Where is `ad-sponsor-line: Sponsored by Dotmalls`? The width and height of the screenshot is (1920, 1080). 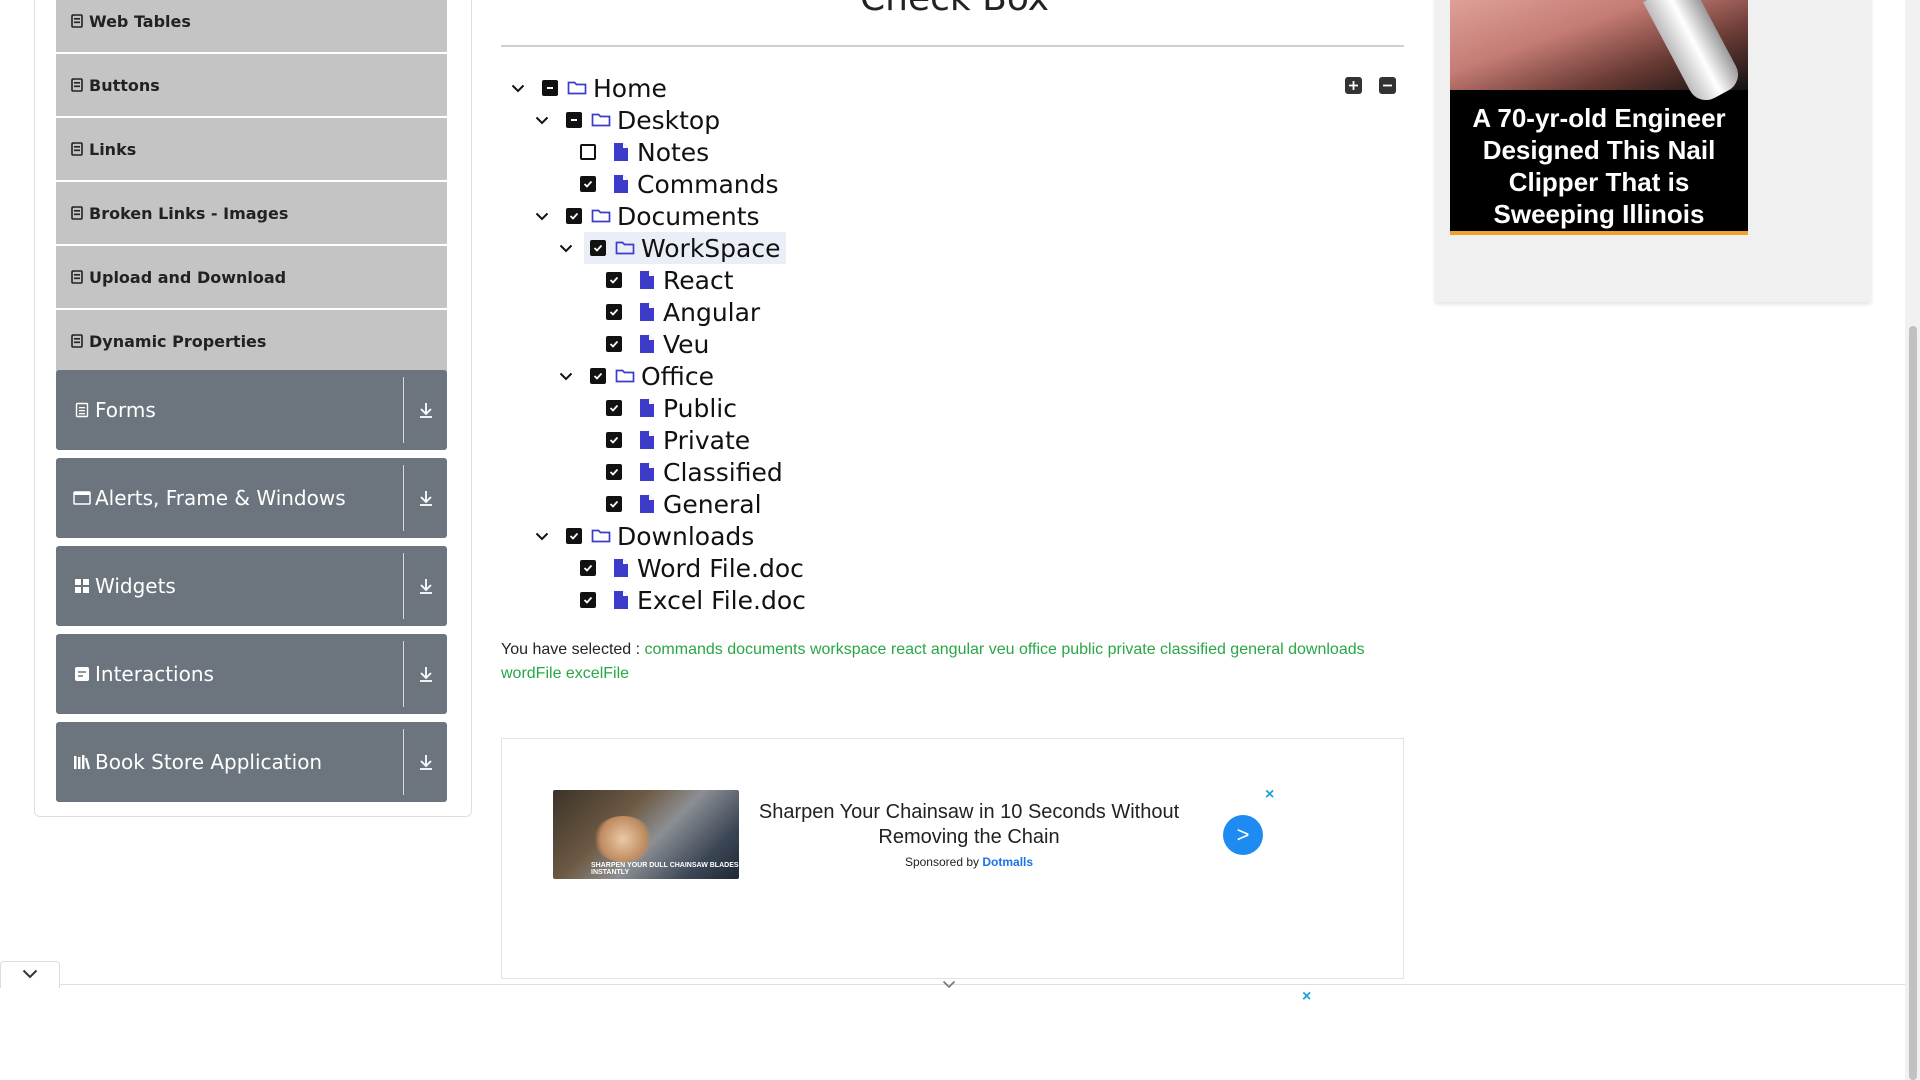
ad-sponsor-line: Sponsored by Dotmalls is located at coordinates (969, 862).